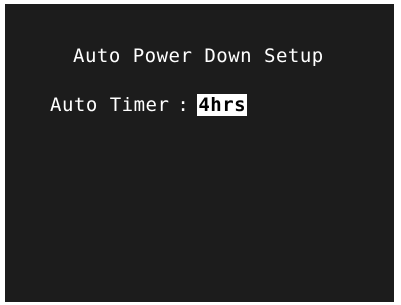  I want to click on auto-timer-row: Auto Timer : 4hrs, so click(149, 105).